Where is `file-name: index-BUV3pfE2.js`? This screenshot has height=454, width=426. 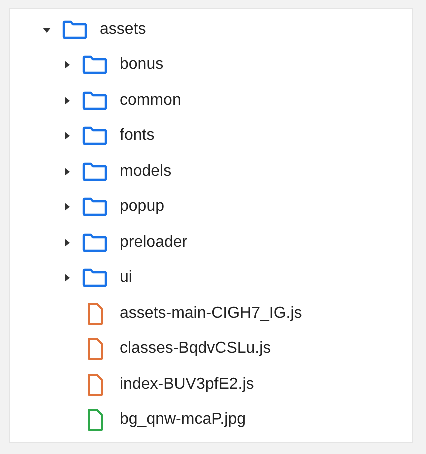
file-name: index-BUV3pfE2.js is located at coordinates (187, 385).